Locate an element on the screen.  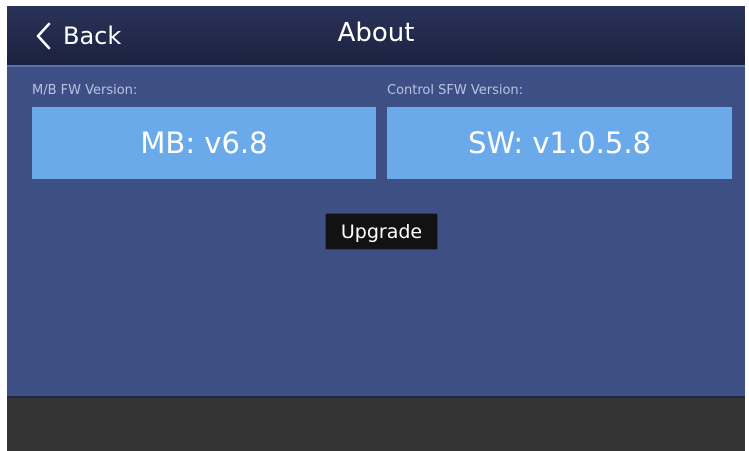
page-title: About is located at coordinates (376, 33).